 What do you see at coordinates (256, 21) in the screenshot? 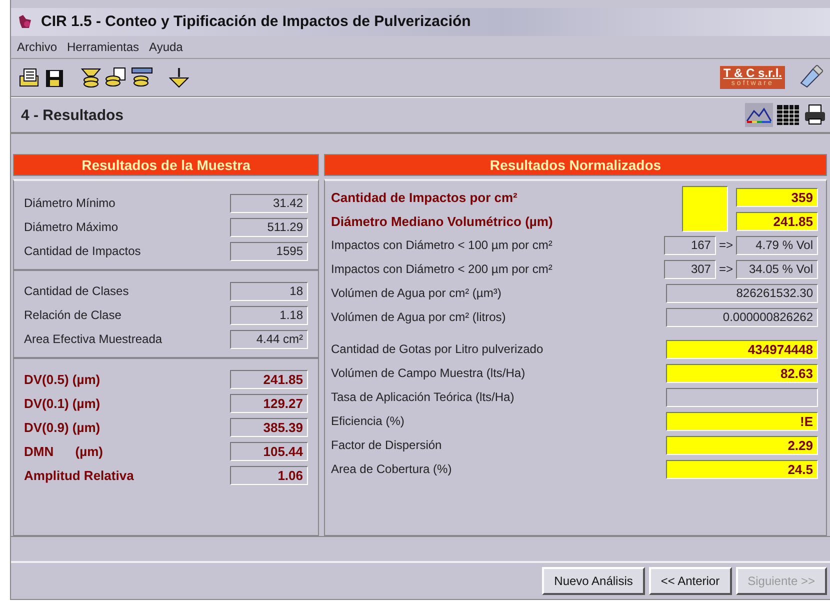
I see `window-title: CIR 1.5 - Conteo y Tipificación de Impactos de Pulverización` at bounding box center [256, 21].